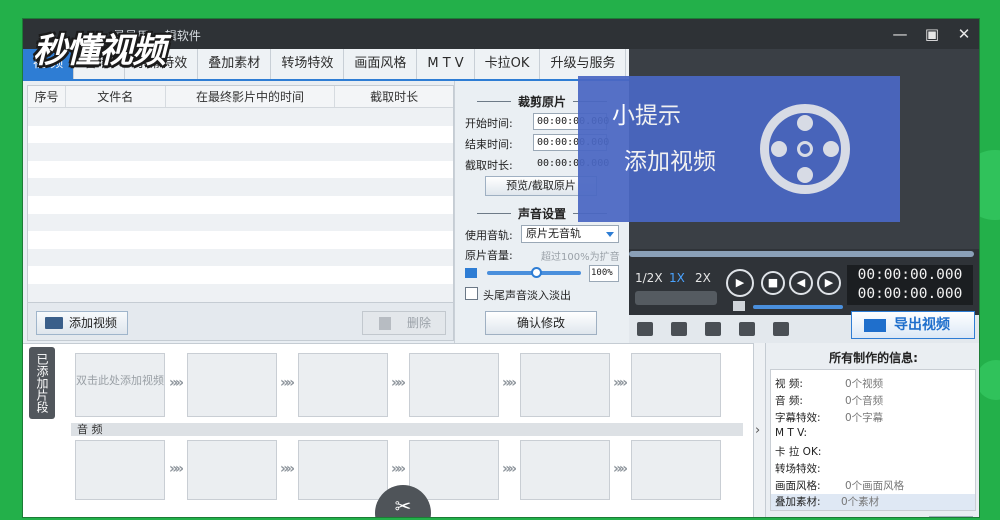  I want to click on track-select-value: 原片无音轨, so click(553, 233).